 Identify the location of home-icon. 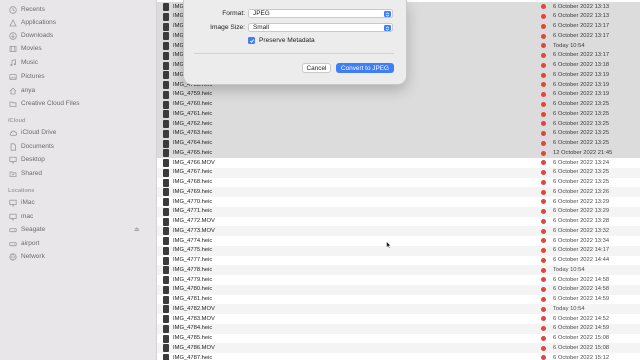
(12, 90).